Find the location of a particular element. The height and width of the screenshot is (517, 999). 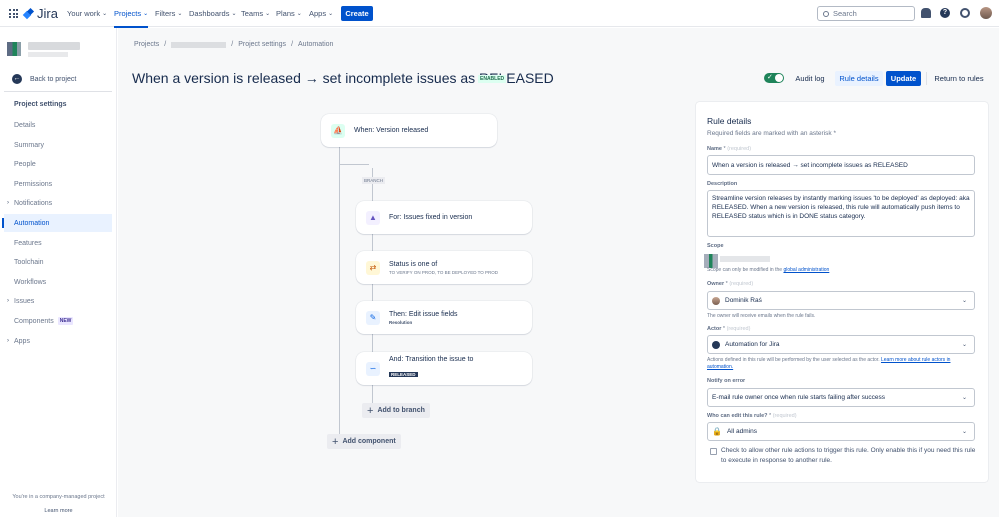

jira-logo: Jira is located at coordinates (41, 13).